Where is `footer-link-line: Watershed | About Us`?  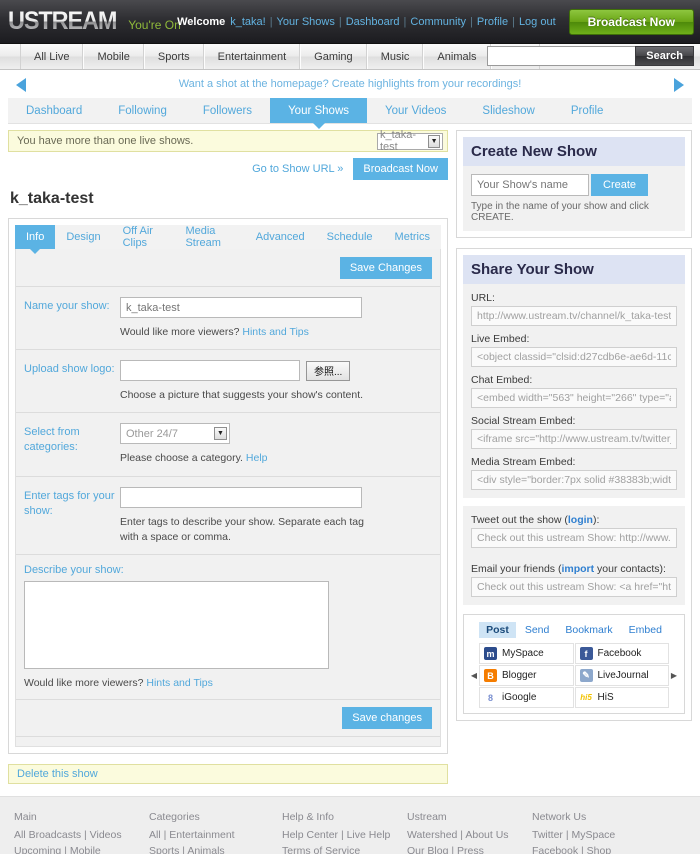
footer-link-line: Watershed | About Us is located at coordinates (469, 835).